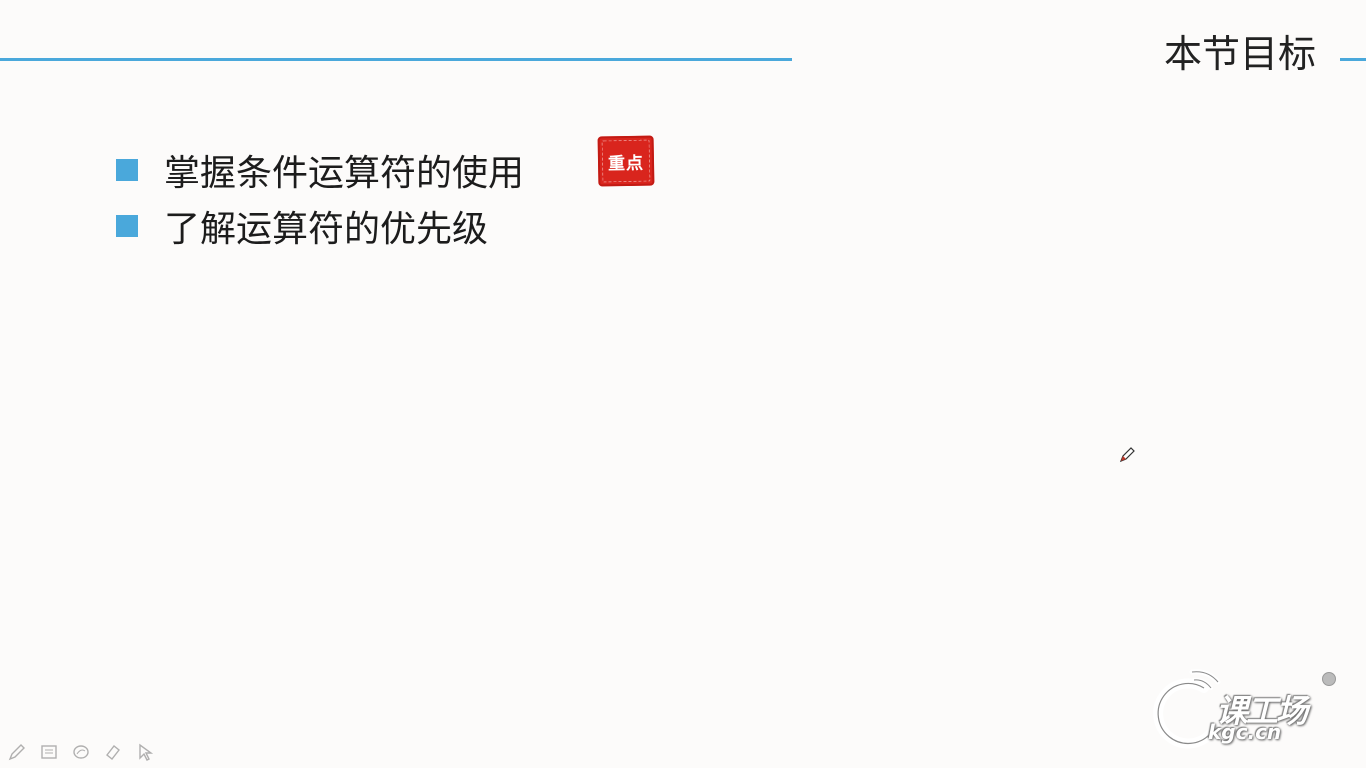 The width and height of the screenshot is (1366, 768). What do you see at coordinates (1329, 679) in the screenshot?
I see `registered-mark-icon` at bounding box center [1329, 679].